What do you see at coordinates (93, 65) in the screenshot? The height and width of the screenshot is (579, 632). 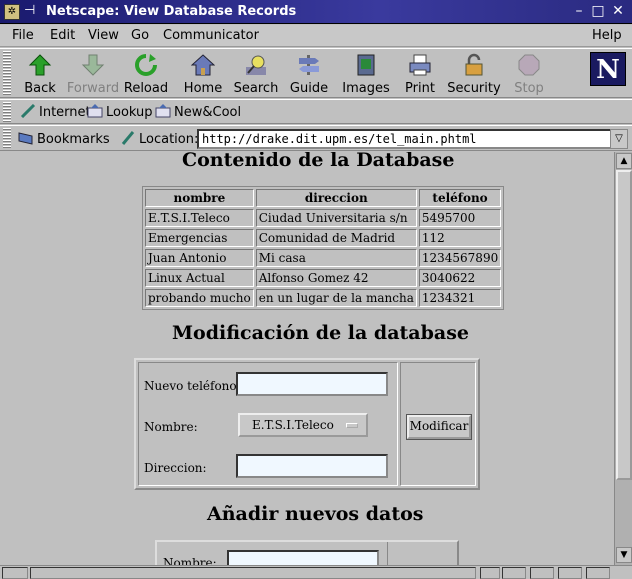 I see `forward-arrow-icon` at bounding box center [93, 65].